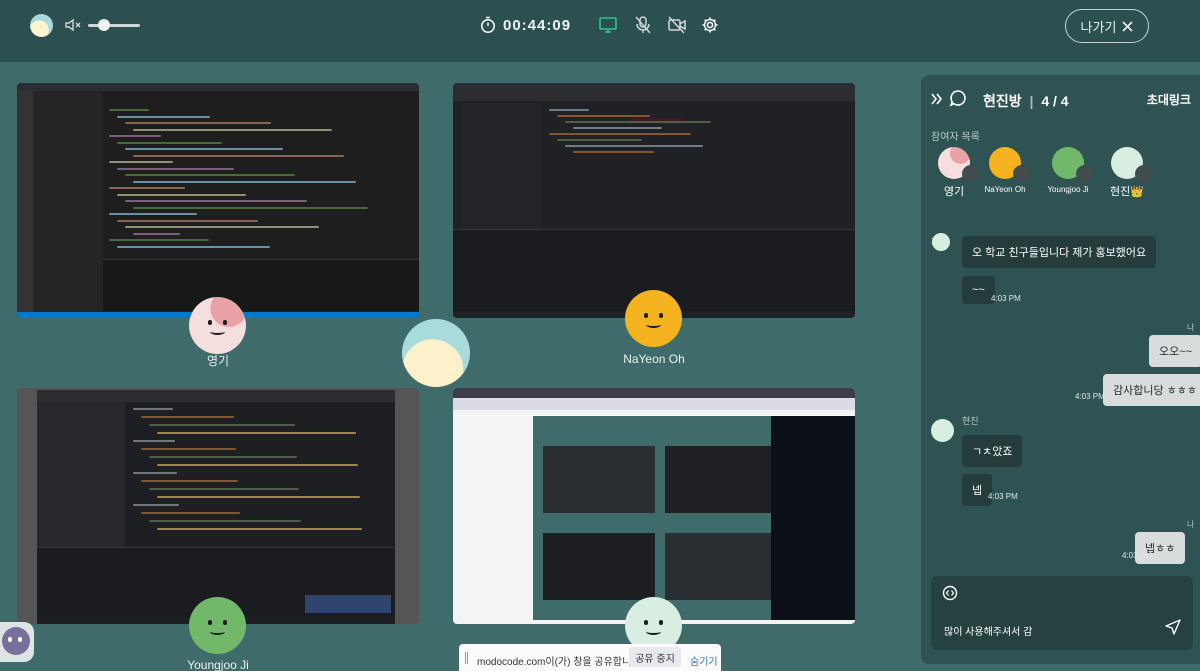 The width and height of the screenshot is (1200, 671). I want to click on hide-button: 숨기기, so click(704, 660).